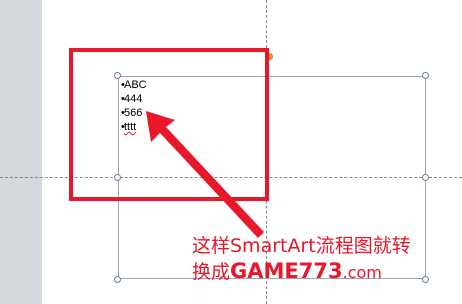  What do you see at coordinates (301, 246) in the screenshot?
I see `caption-line-1: 这样SmartArt流程图就转` at bounding box center [301, 246].